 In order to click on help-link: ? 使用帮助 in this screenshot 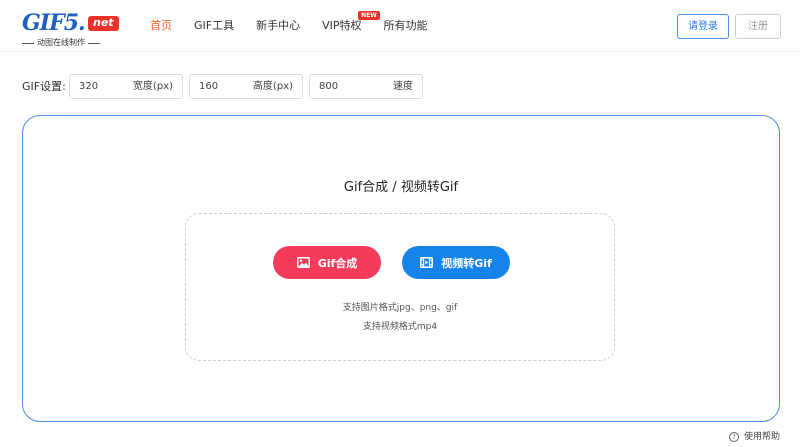, I will do `click(754, 437)`.